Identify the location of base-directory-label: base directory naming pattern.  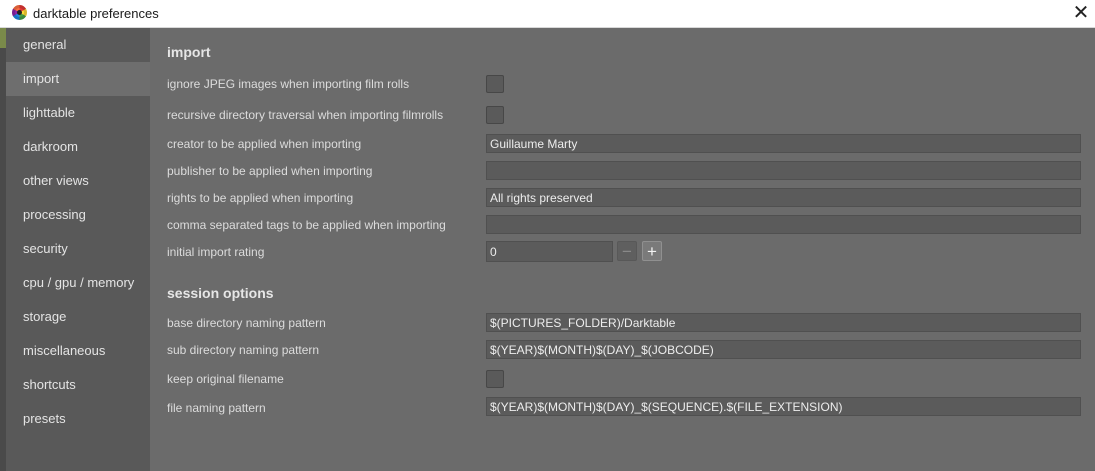
(246, 323).